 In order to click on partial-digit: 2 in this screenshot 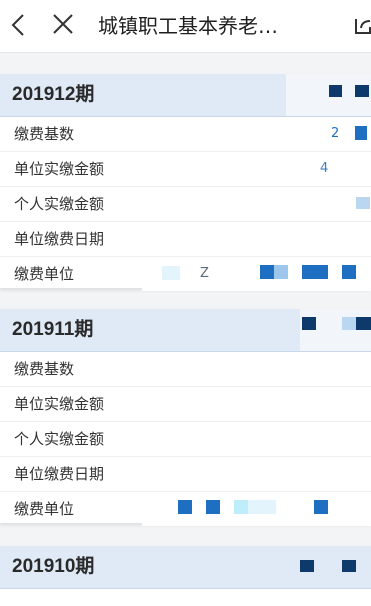, I will do `click(335, 133)`.